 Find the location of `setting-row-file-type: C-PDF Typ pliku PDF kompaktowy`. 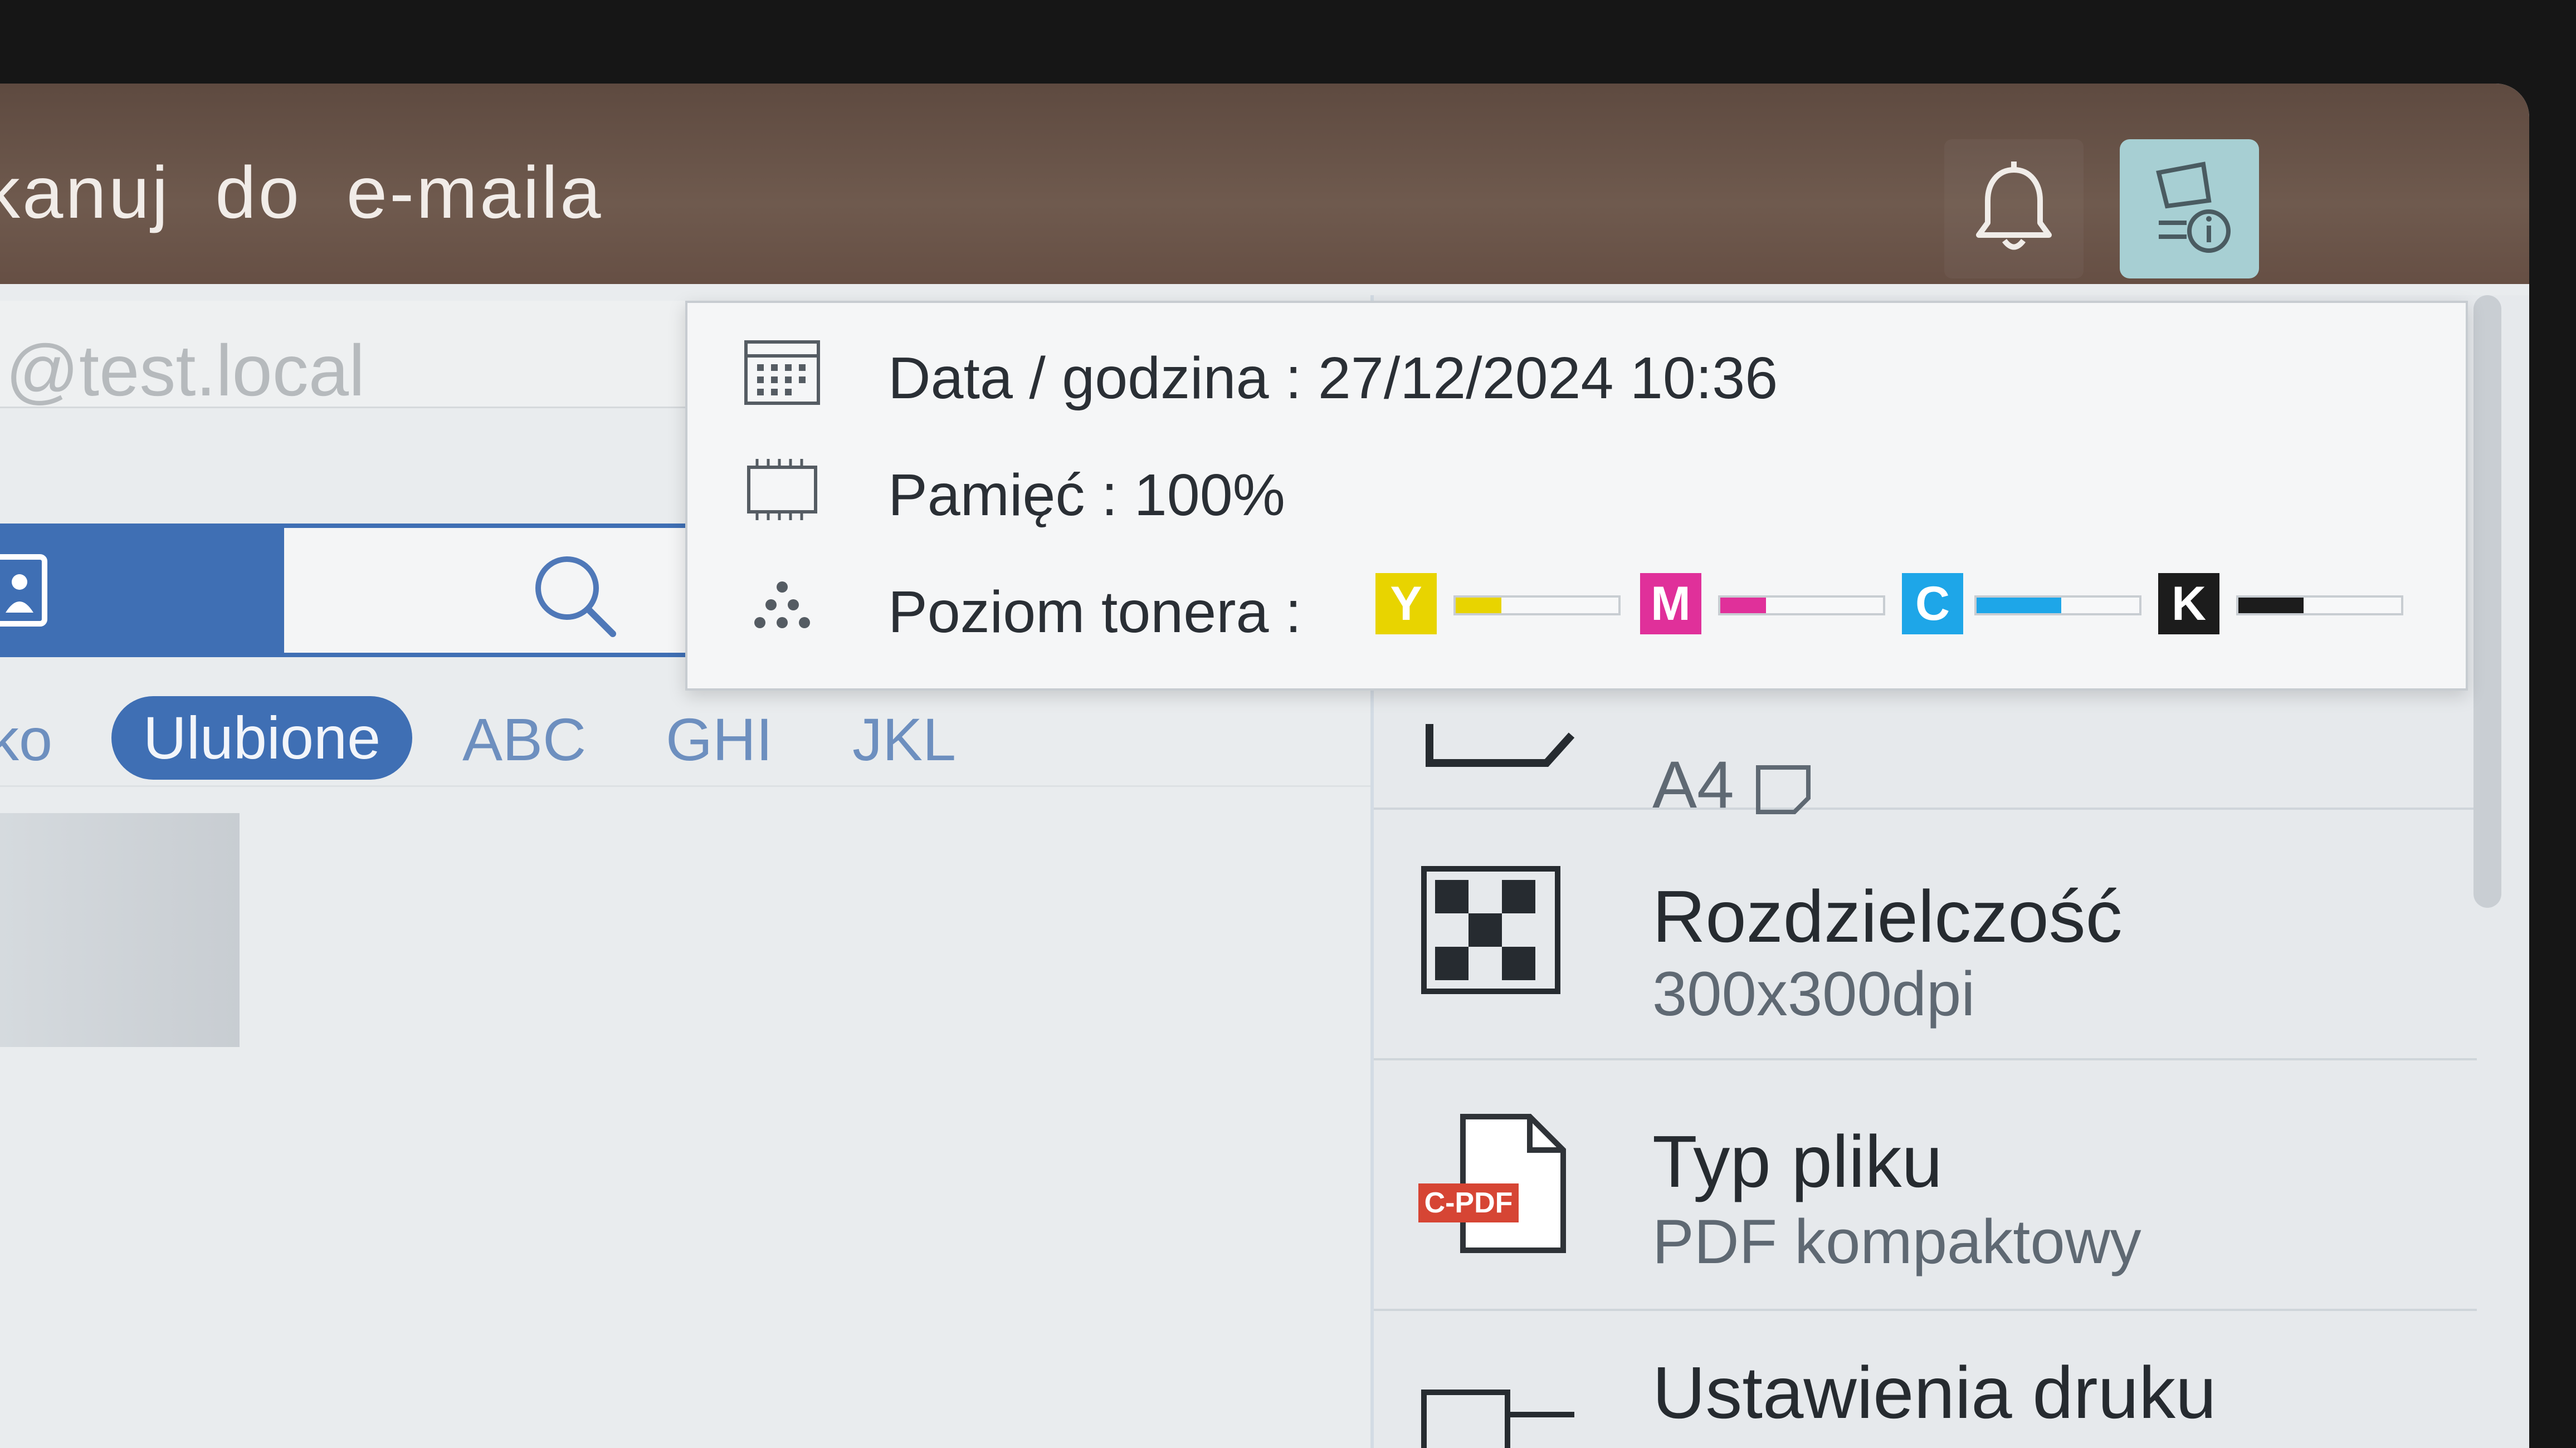

setting-row-file-type: C-PDF Typ pliku PDF kompaktowy is located at coordinates (1925, 1184).